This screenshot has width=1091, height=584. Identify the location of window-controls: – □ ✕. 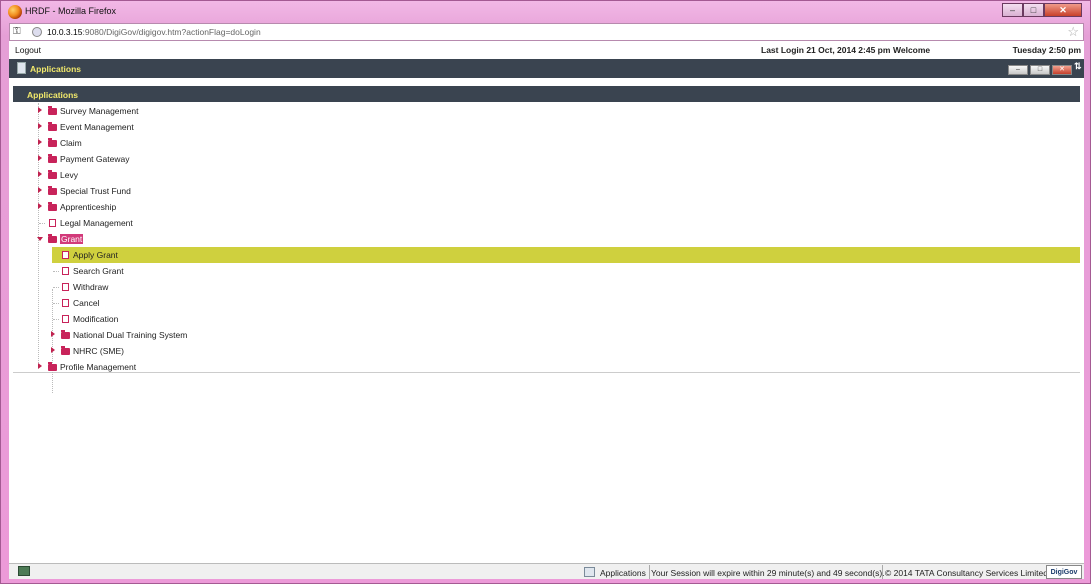
(1042, 10).